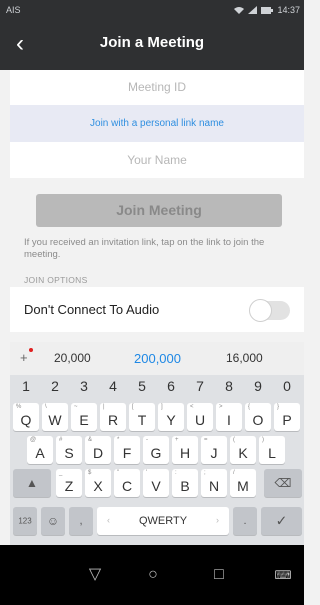  What do you see at coordinates (177, 440) in the screenshot?
I see `key-symbol: +` at bounding box center [177, 440].